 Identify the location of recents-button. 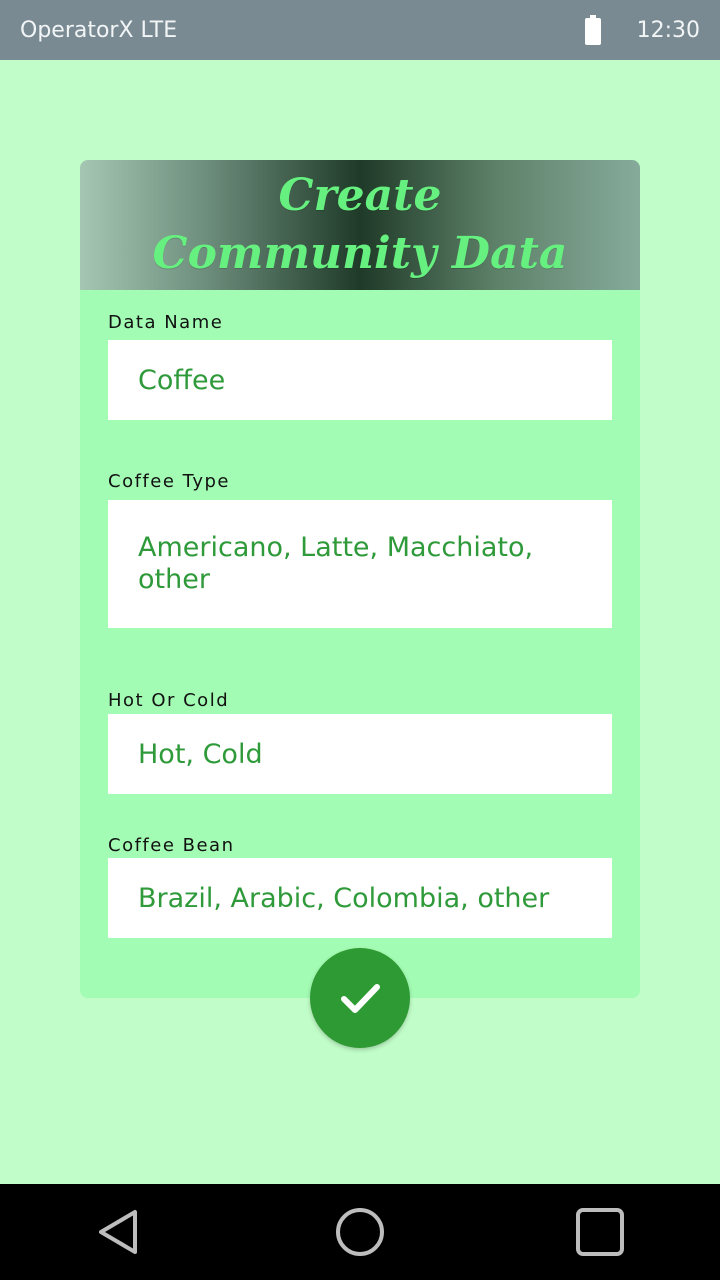
(600, 1232).